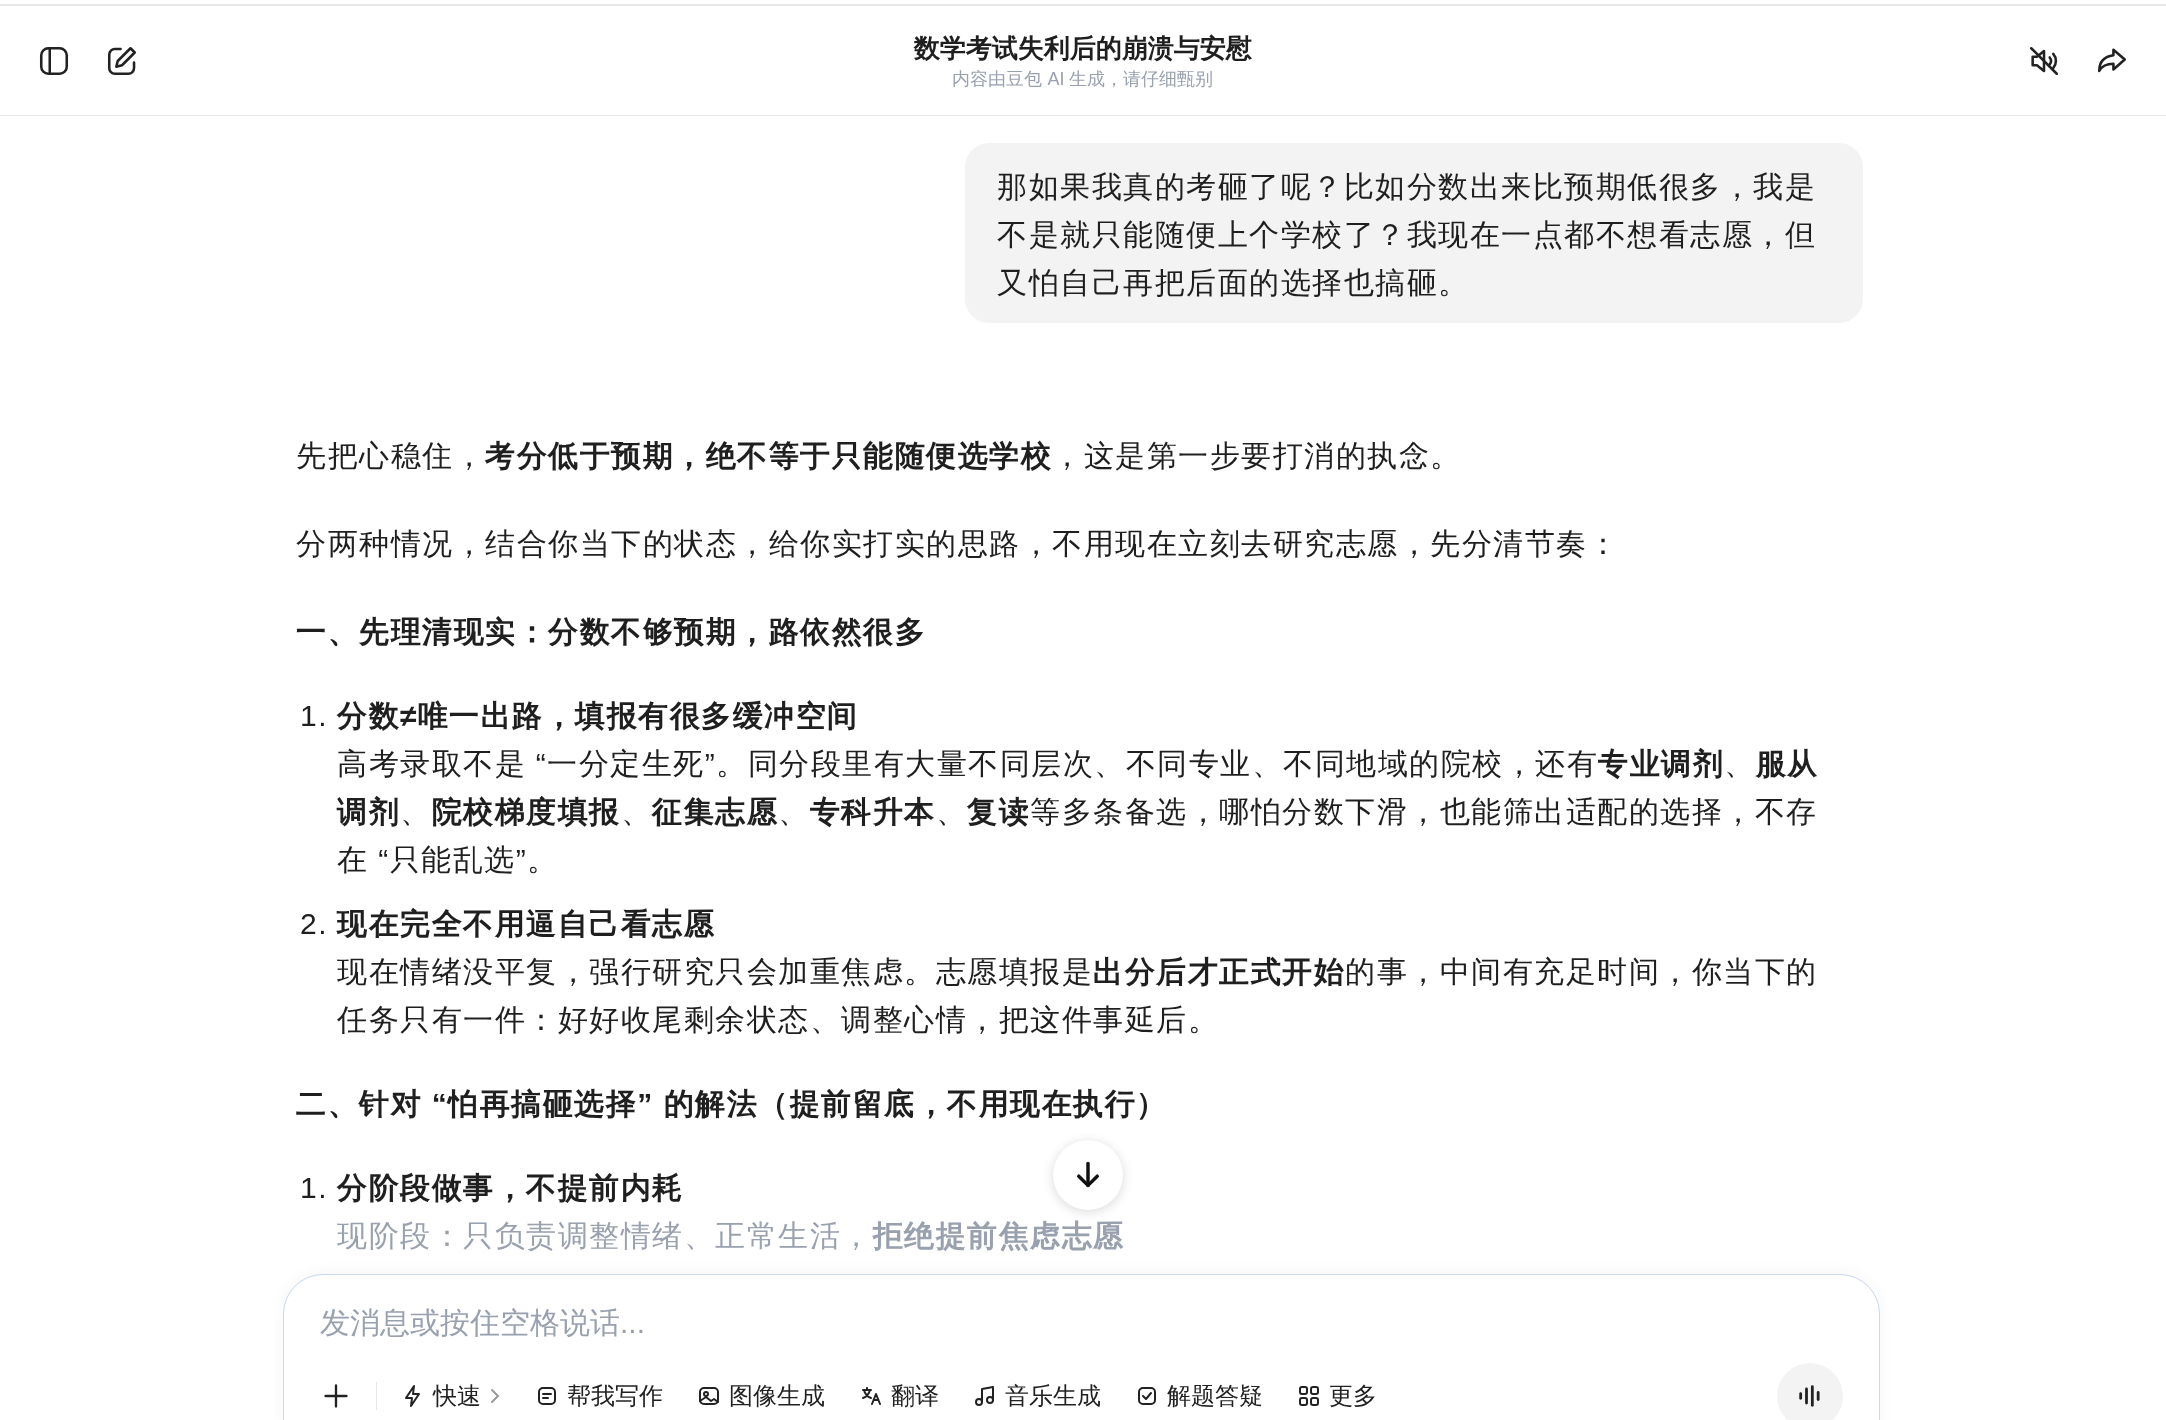  Describe the element at coordinates (1309, 1396) in the screenshot. I see `grid-icon` at that location.